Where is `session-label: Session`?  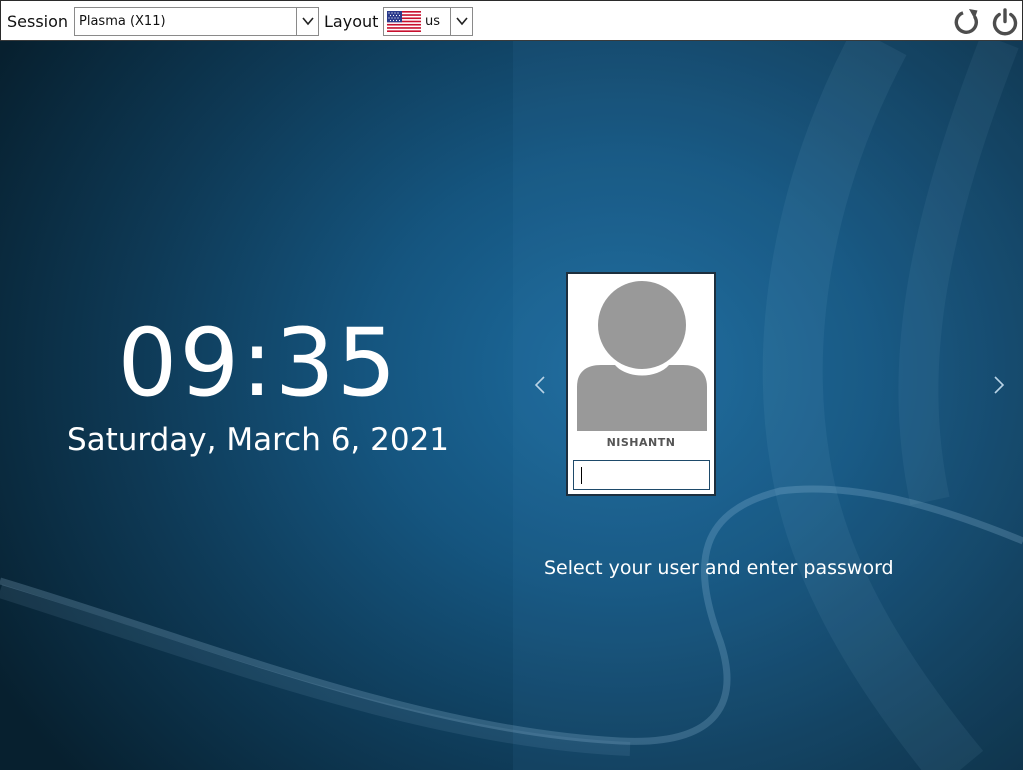
session-label: Session is located at coordinates (38, 21).